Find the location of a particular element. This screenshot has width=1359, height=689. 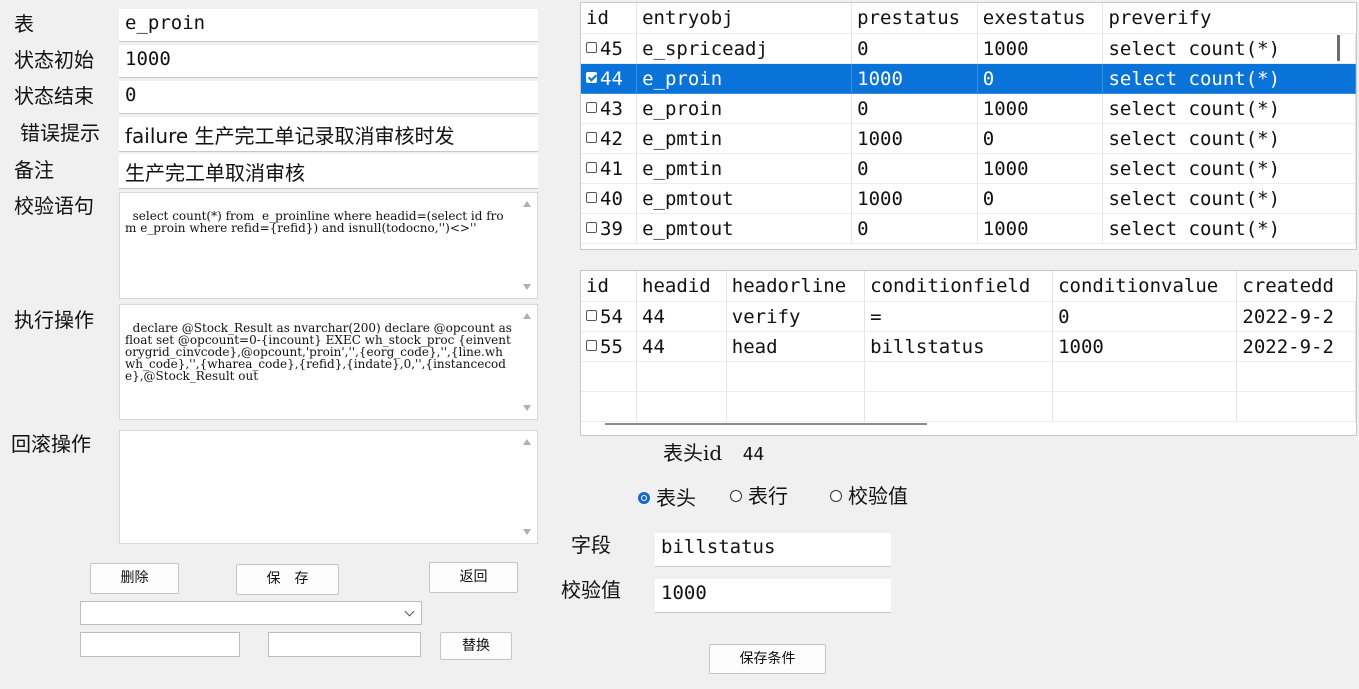

find-input is located at coordinates (160, 644).